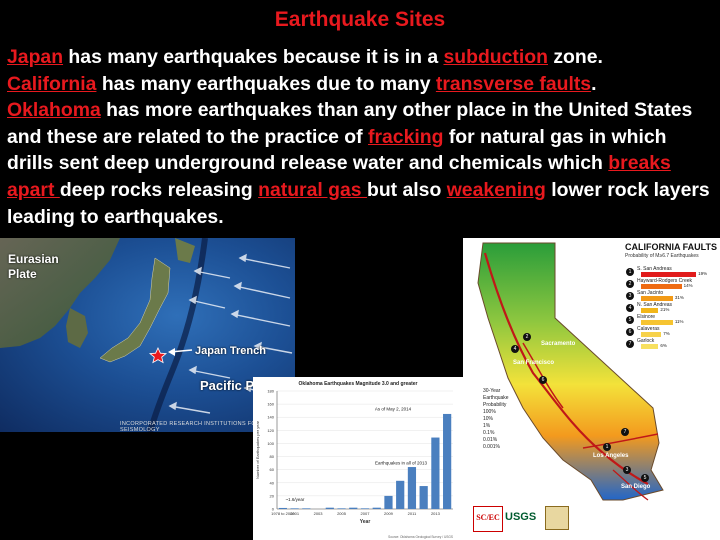 The image size is (720, 540). I want to click on fault-legend-item: 2 Hayward-Rodgers Creek 14%, so click(672, 284).